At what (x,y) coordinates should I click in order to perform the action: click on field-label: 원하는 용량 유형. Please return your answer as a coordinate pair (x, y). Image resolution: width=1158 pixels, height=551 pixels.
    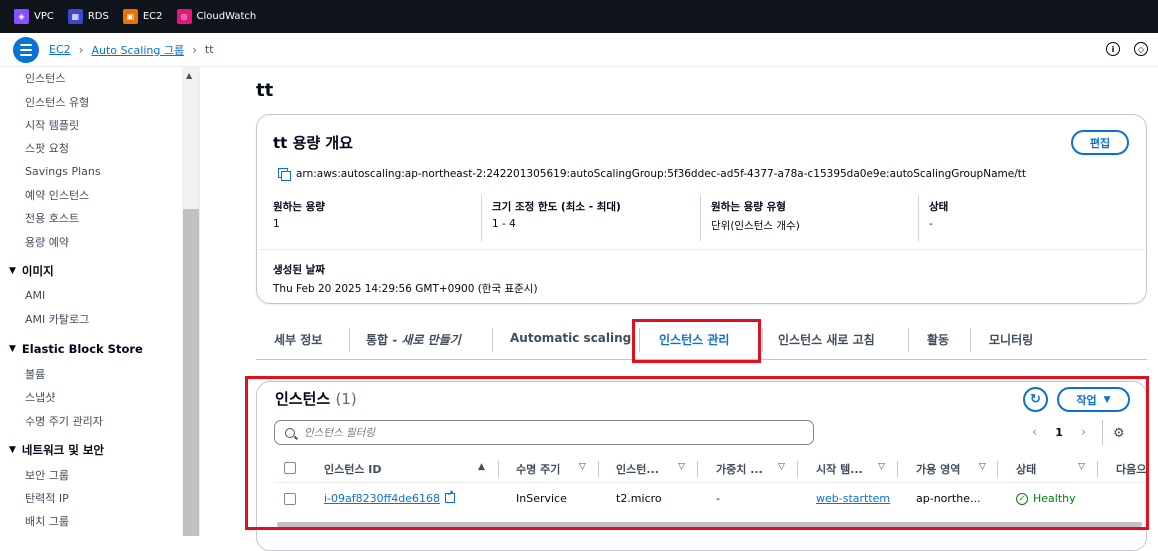
    Looking at the image, I should click on (748, 207).